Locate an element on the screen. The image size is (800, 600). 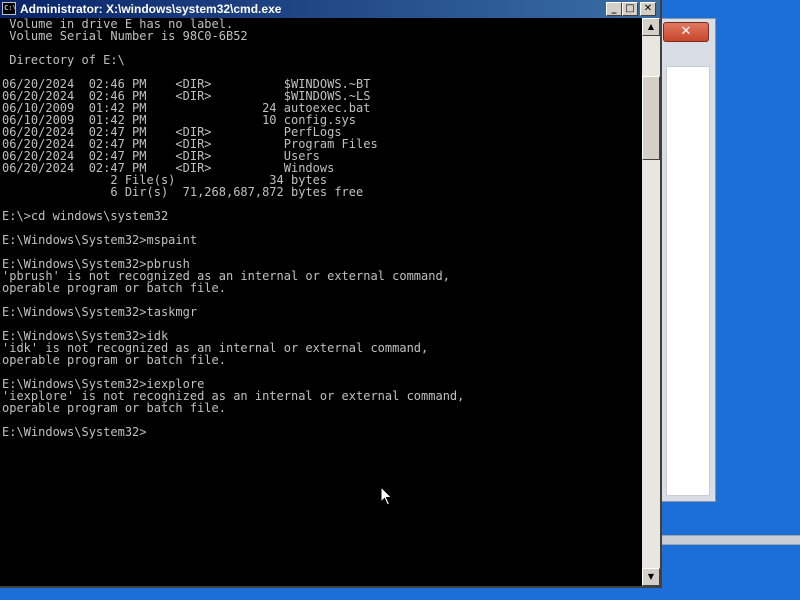
cmd-icon: C:\ is located at coordinates (9, 8).